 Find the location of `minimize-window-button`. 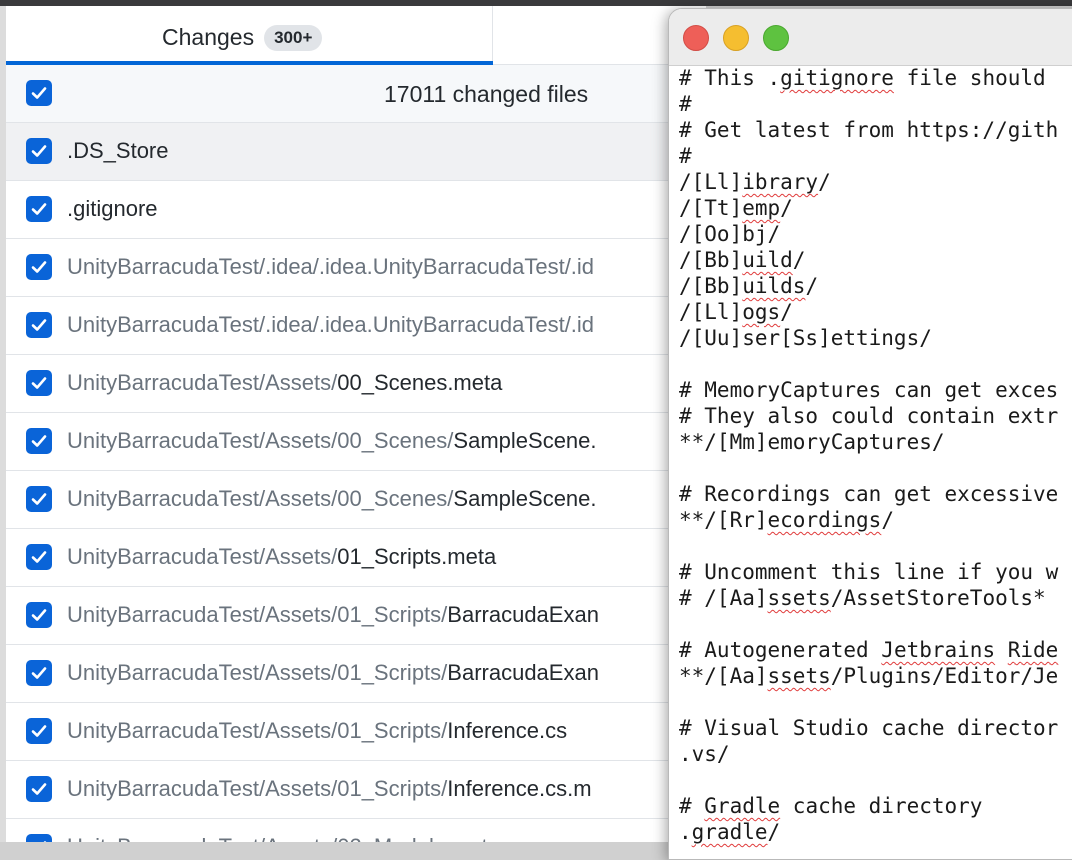

minimize-window-button is located at coordinates (736, 38).